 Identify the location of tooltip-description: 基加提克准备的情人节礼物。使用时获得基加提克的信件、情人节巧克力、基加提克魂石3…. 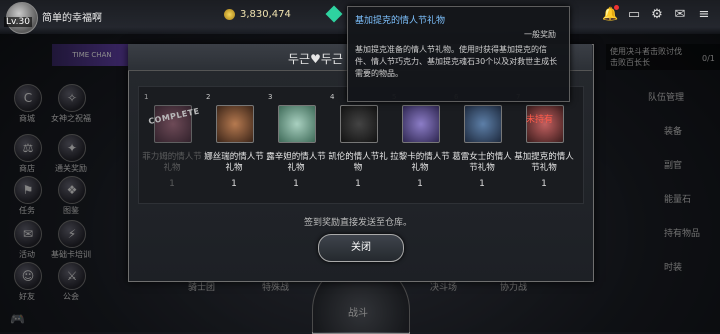
(456, 61).